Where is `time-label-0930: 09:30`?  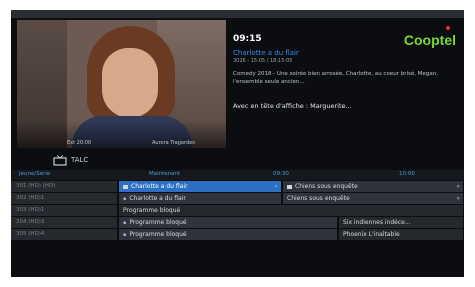
time-label-0930: 09:30 is located at coordinates (281, 174).